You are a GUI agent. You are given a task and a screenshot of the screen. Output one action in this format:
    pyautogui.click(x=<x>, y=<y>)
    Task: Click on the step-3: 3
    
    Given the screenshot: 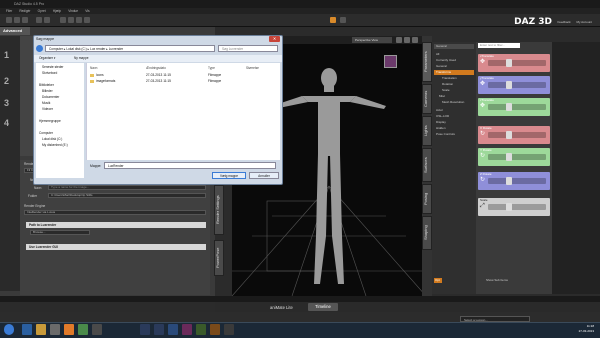 What is the action you would take?
    pyautogui.click(x=6, y=103)
    